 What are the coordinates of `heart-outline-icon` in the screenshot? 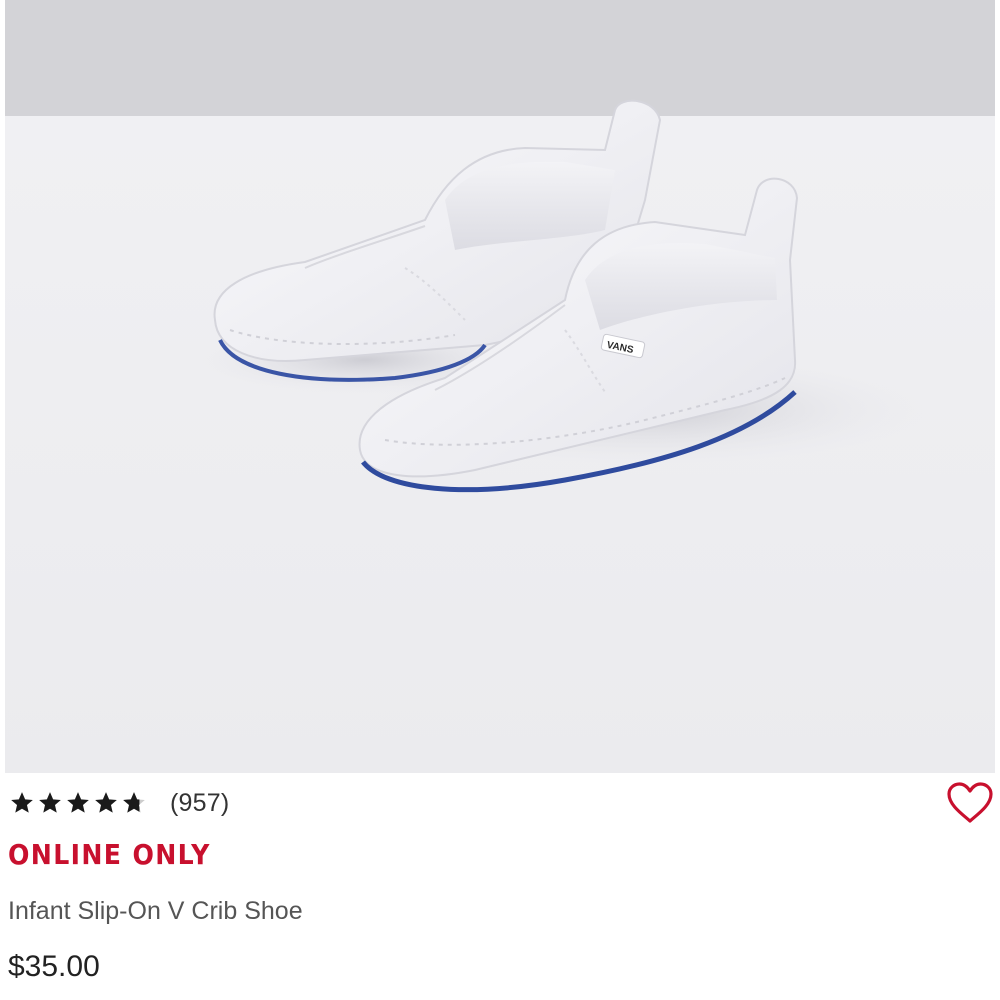 It's located at (970, 802).